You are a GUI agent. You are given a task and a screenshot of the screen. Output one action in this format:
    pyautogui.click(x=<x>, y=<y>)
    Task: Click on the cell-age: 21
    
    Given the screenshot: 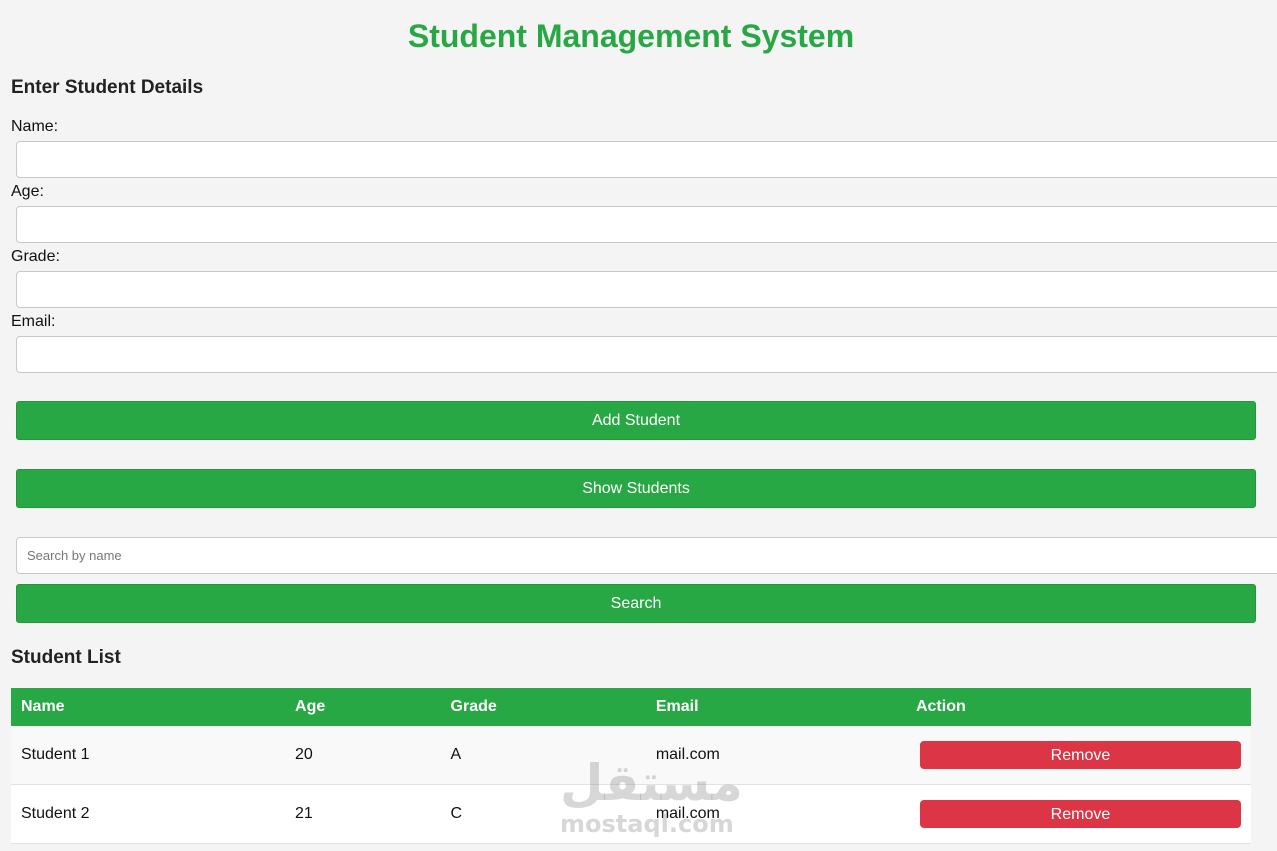 What is the action you would take?
    pyautogui.click(x=363, y=814)
    